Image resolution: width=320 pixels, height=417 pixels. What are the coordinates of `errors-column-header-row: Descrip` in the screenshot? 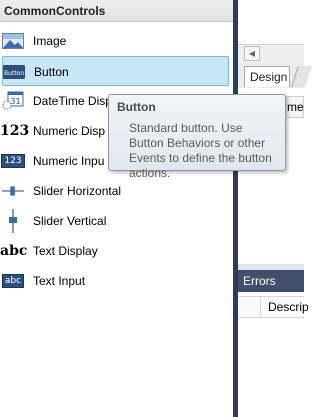 It's located at (273, 307).